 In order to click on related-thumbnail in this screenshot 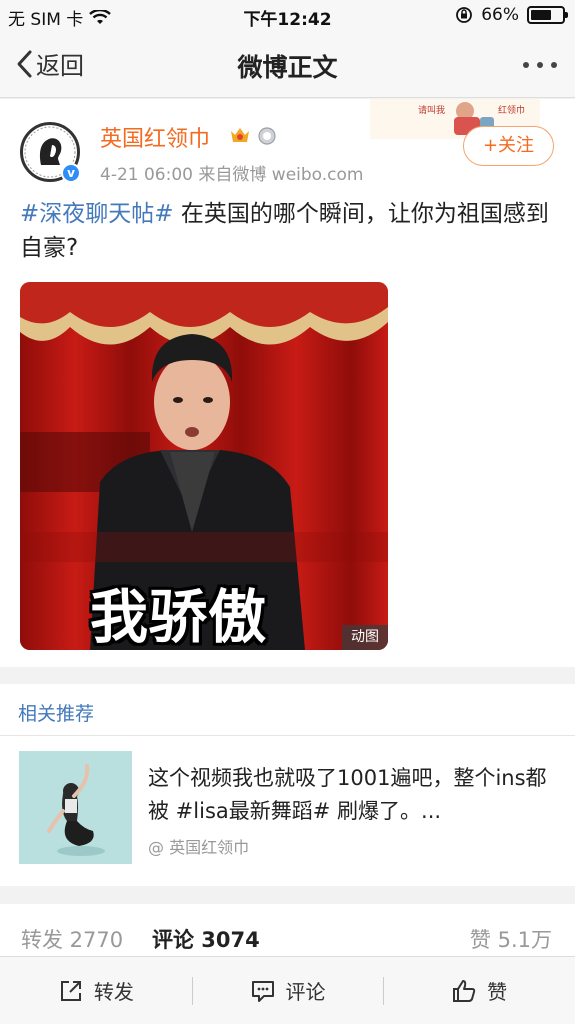, I will do `click(75, 807)`.